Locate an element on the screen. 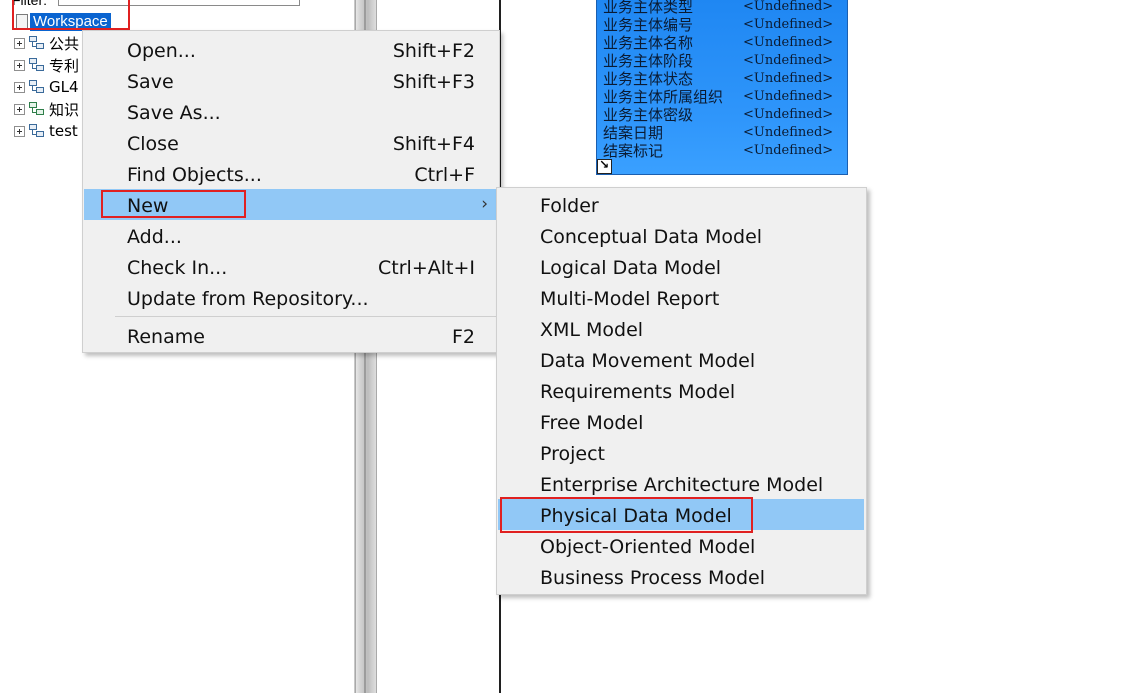  menu-item-open: Open... Shift+F2 is located at coordinates (291, 49).